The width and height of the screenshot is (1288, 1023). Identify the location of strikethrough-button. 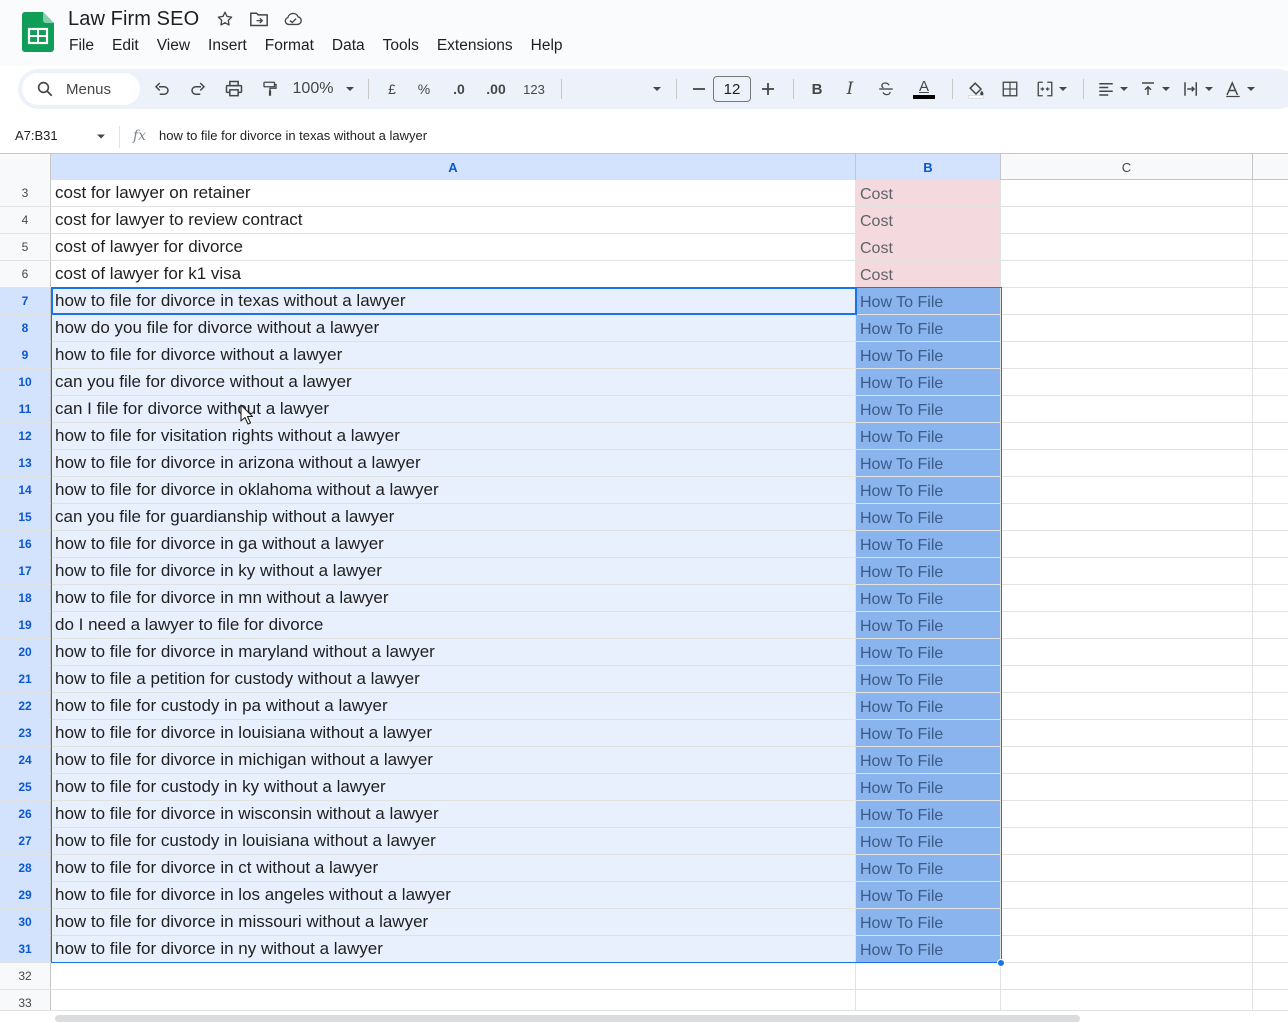
(886, 89).